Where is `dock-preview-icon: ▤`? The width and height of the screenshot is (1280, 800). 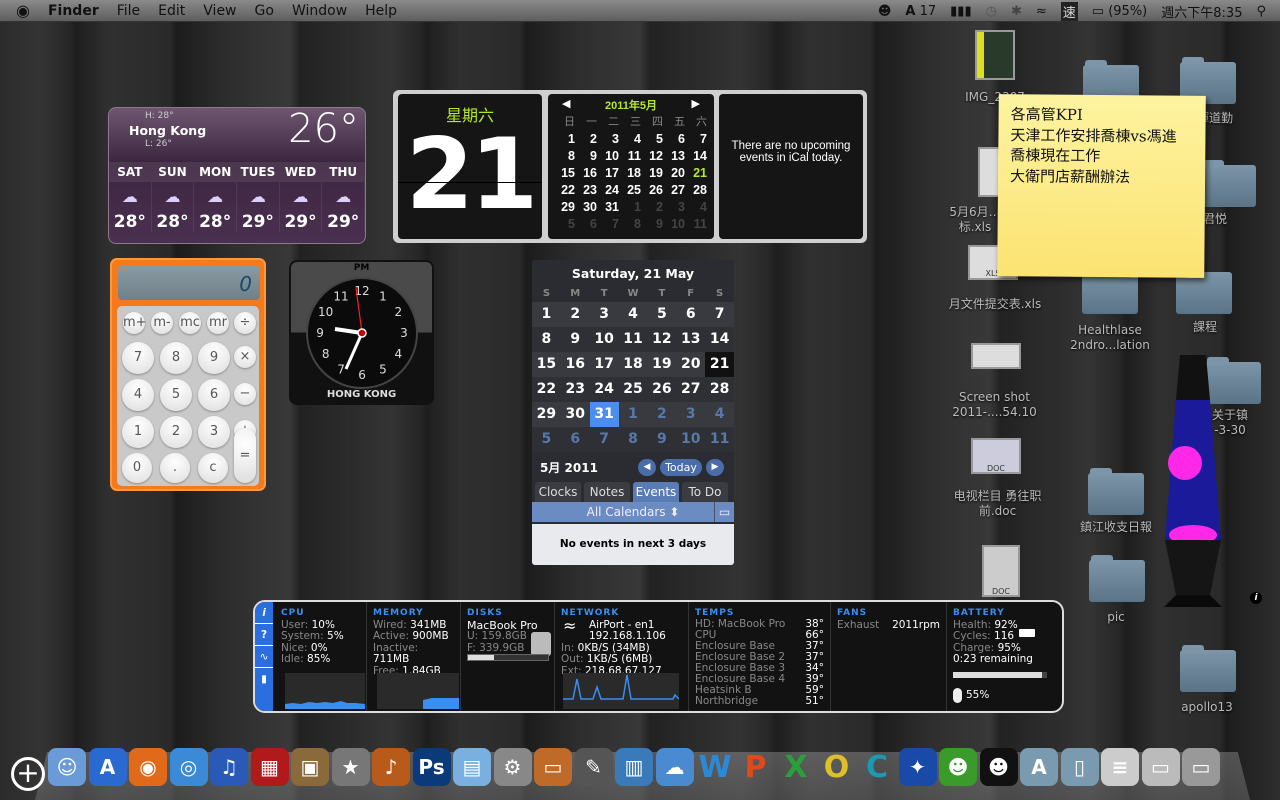
dock-preview-icon: ▤ is located at coordinates (472, 767).